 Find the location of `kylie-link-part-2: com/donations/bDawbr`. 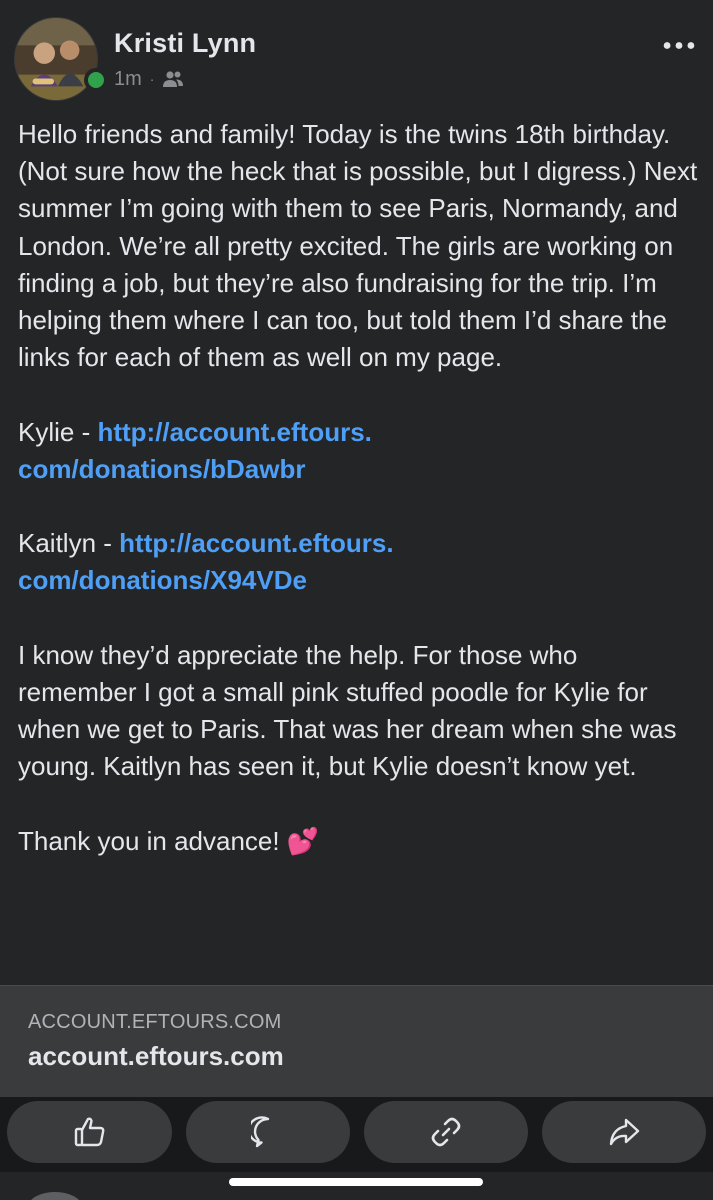

kylie-link-part-2: com/donations/bDawbr is located at coordinates (161, 469).